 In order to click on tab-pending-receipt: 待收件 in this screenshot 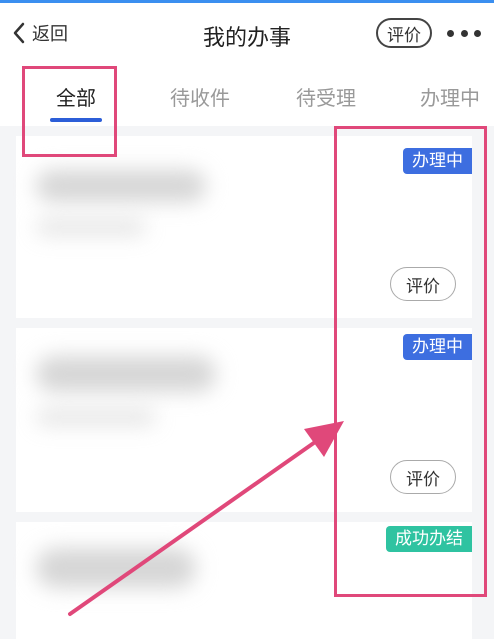, I will do `click(200, 96)`.